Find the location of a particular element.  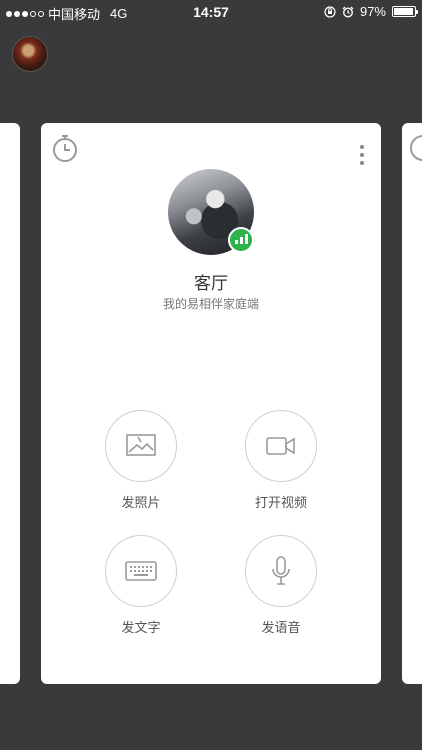

send-photo-circle is located at coordinates (141, 446).